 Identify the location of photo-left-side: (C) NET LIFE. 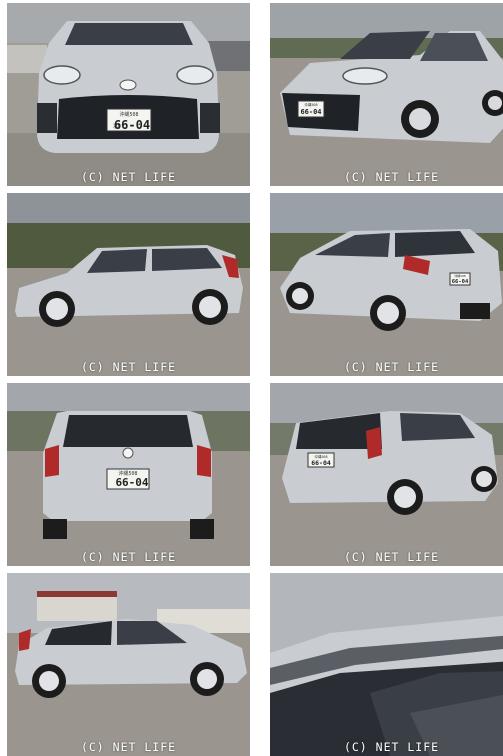
(128, 284).